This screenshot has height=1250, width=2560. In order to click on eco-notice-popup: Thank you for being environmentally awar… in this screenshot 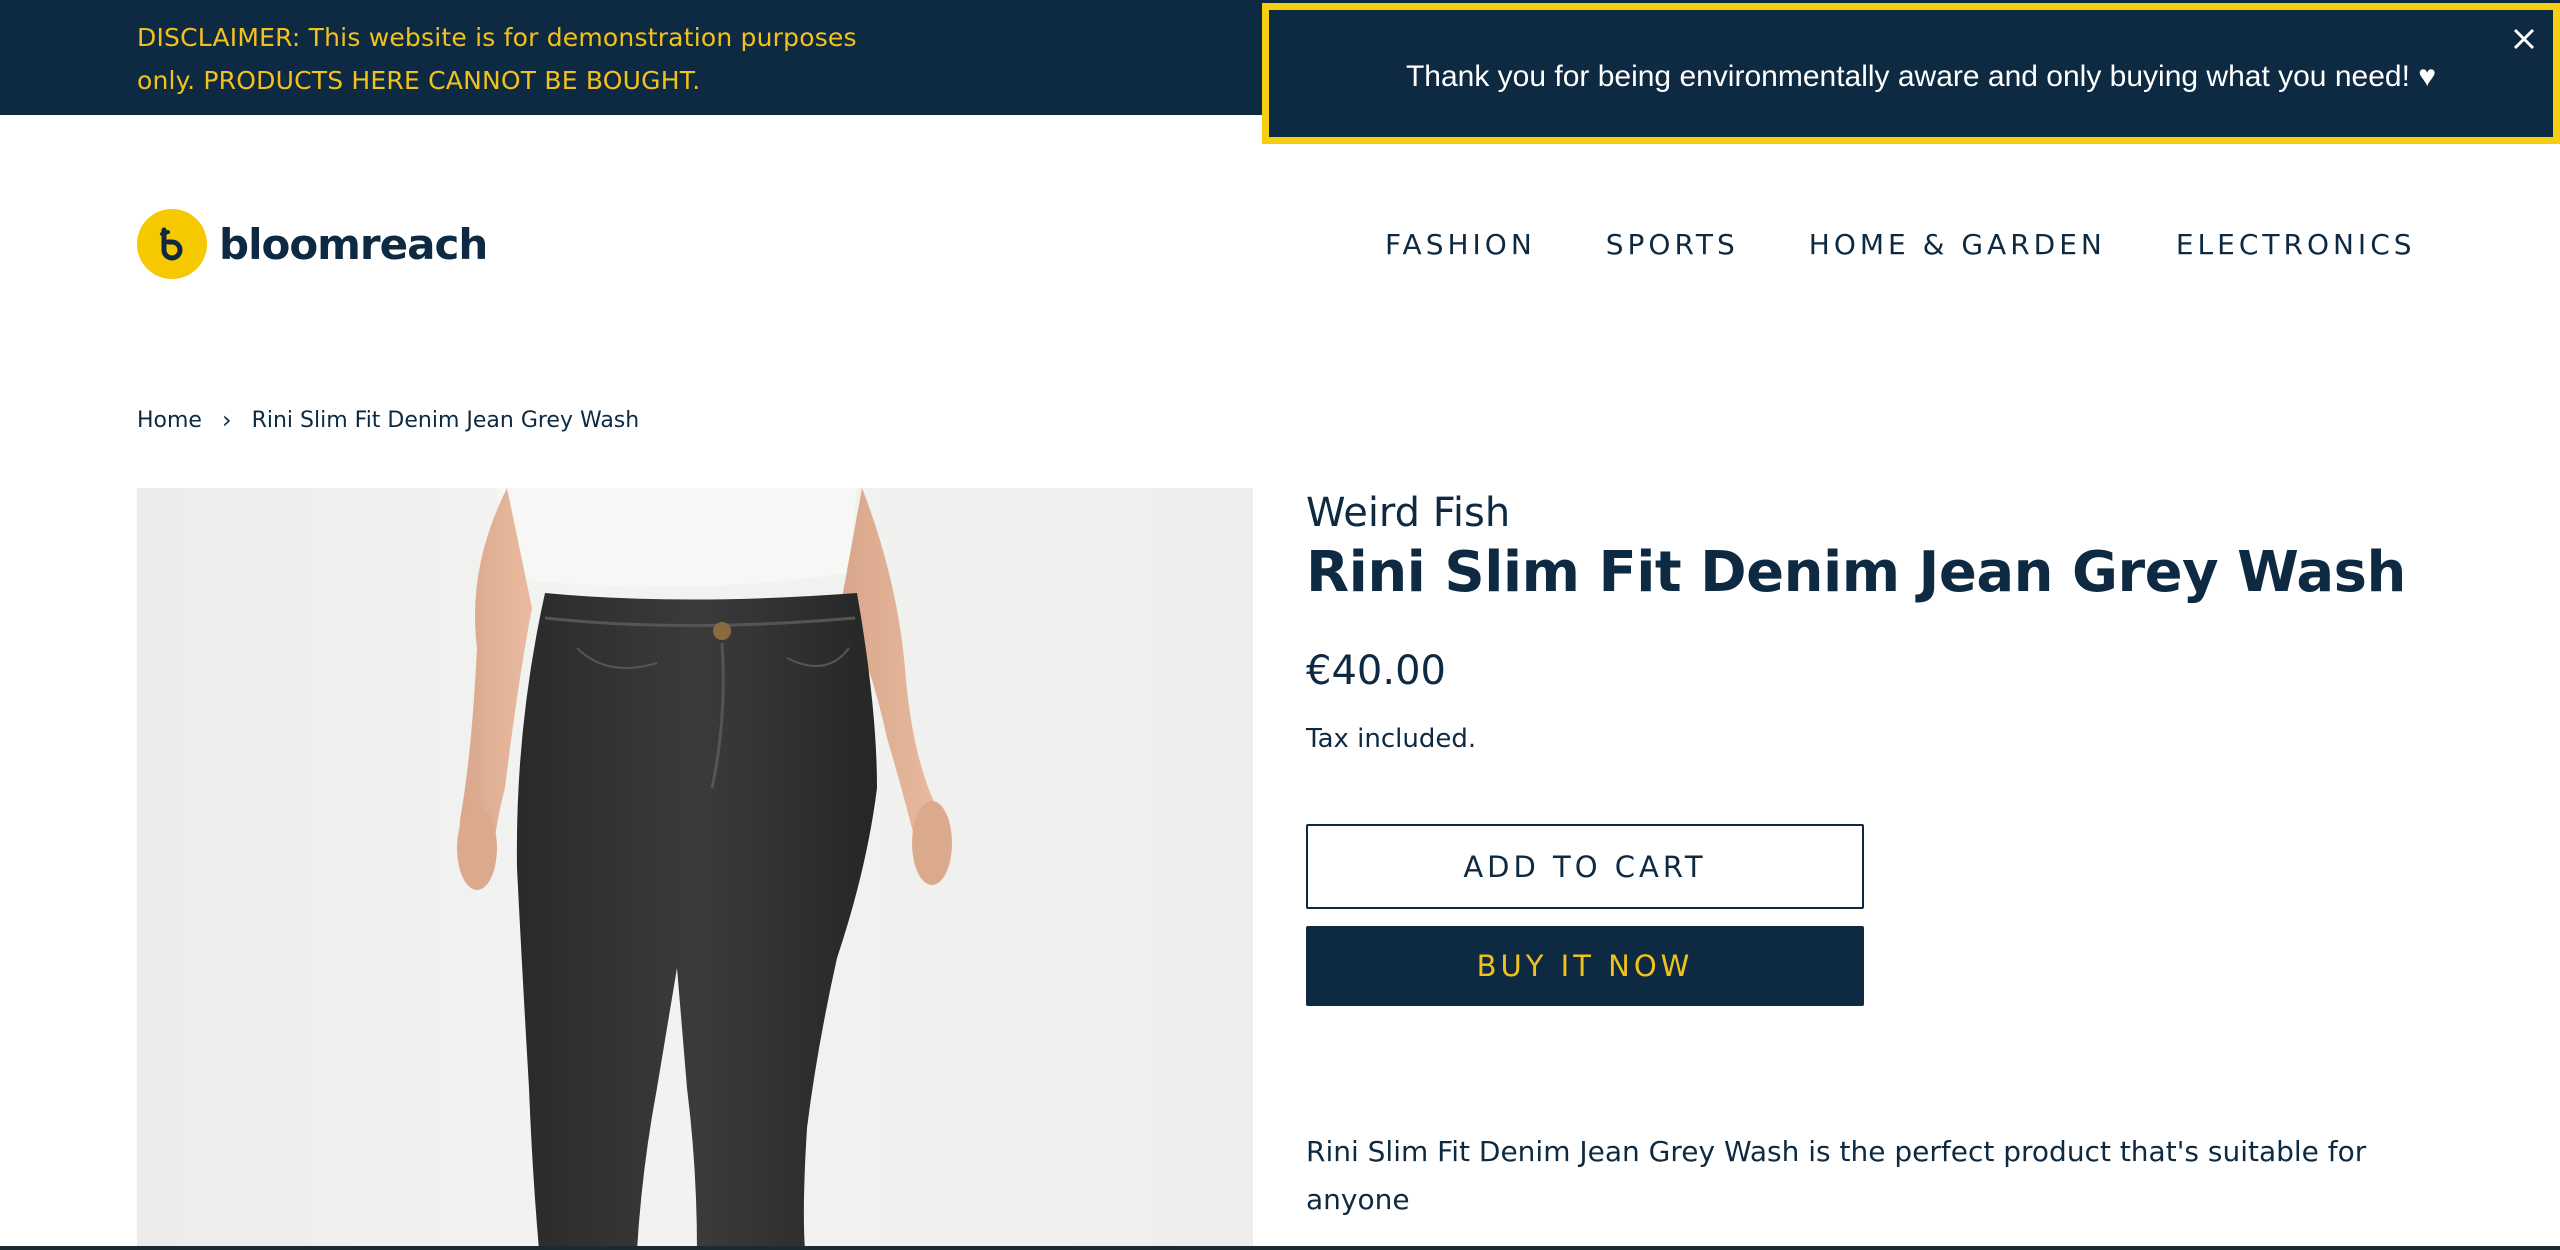, I will do `click(1911, 73)`.